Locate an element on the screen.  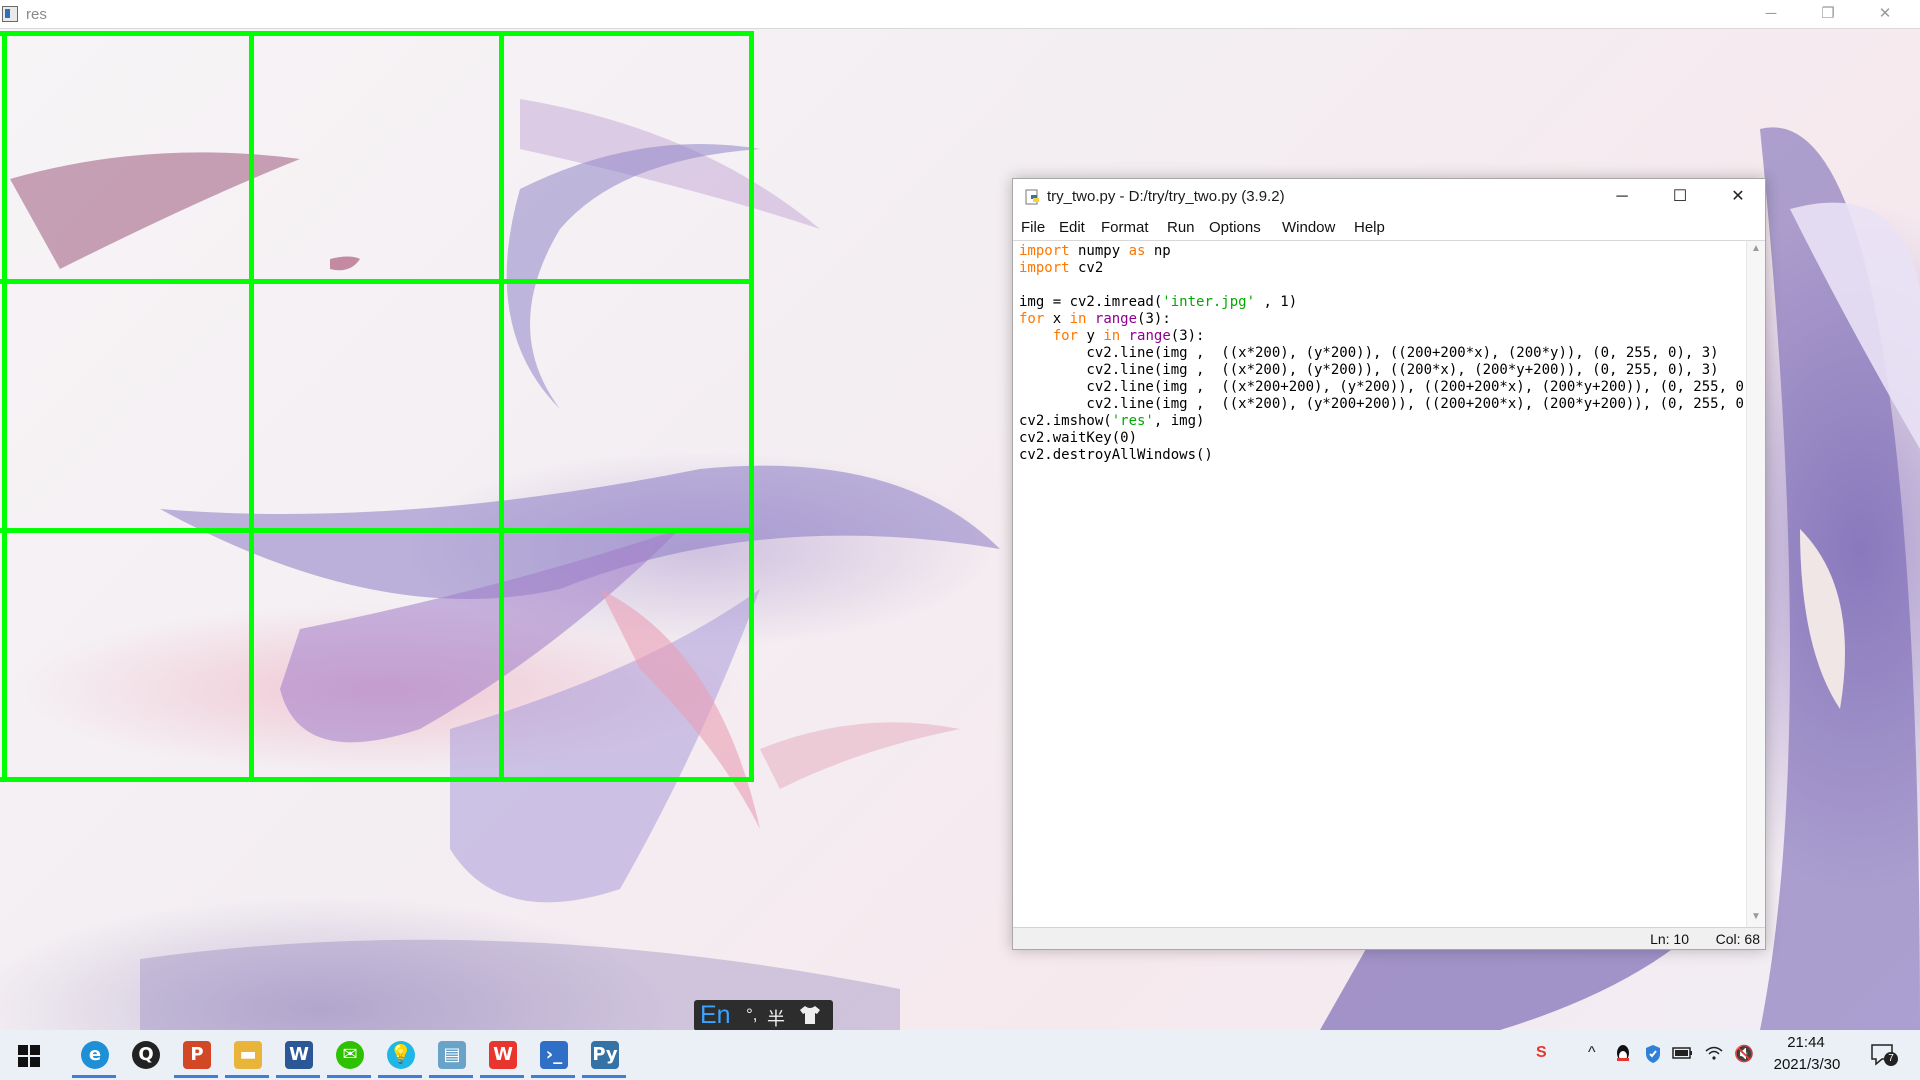
code-token: np is located at coordinates (1158, 251).